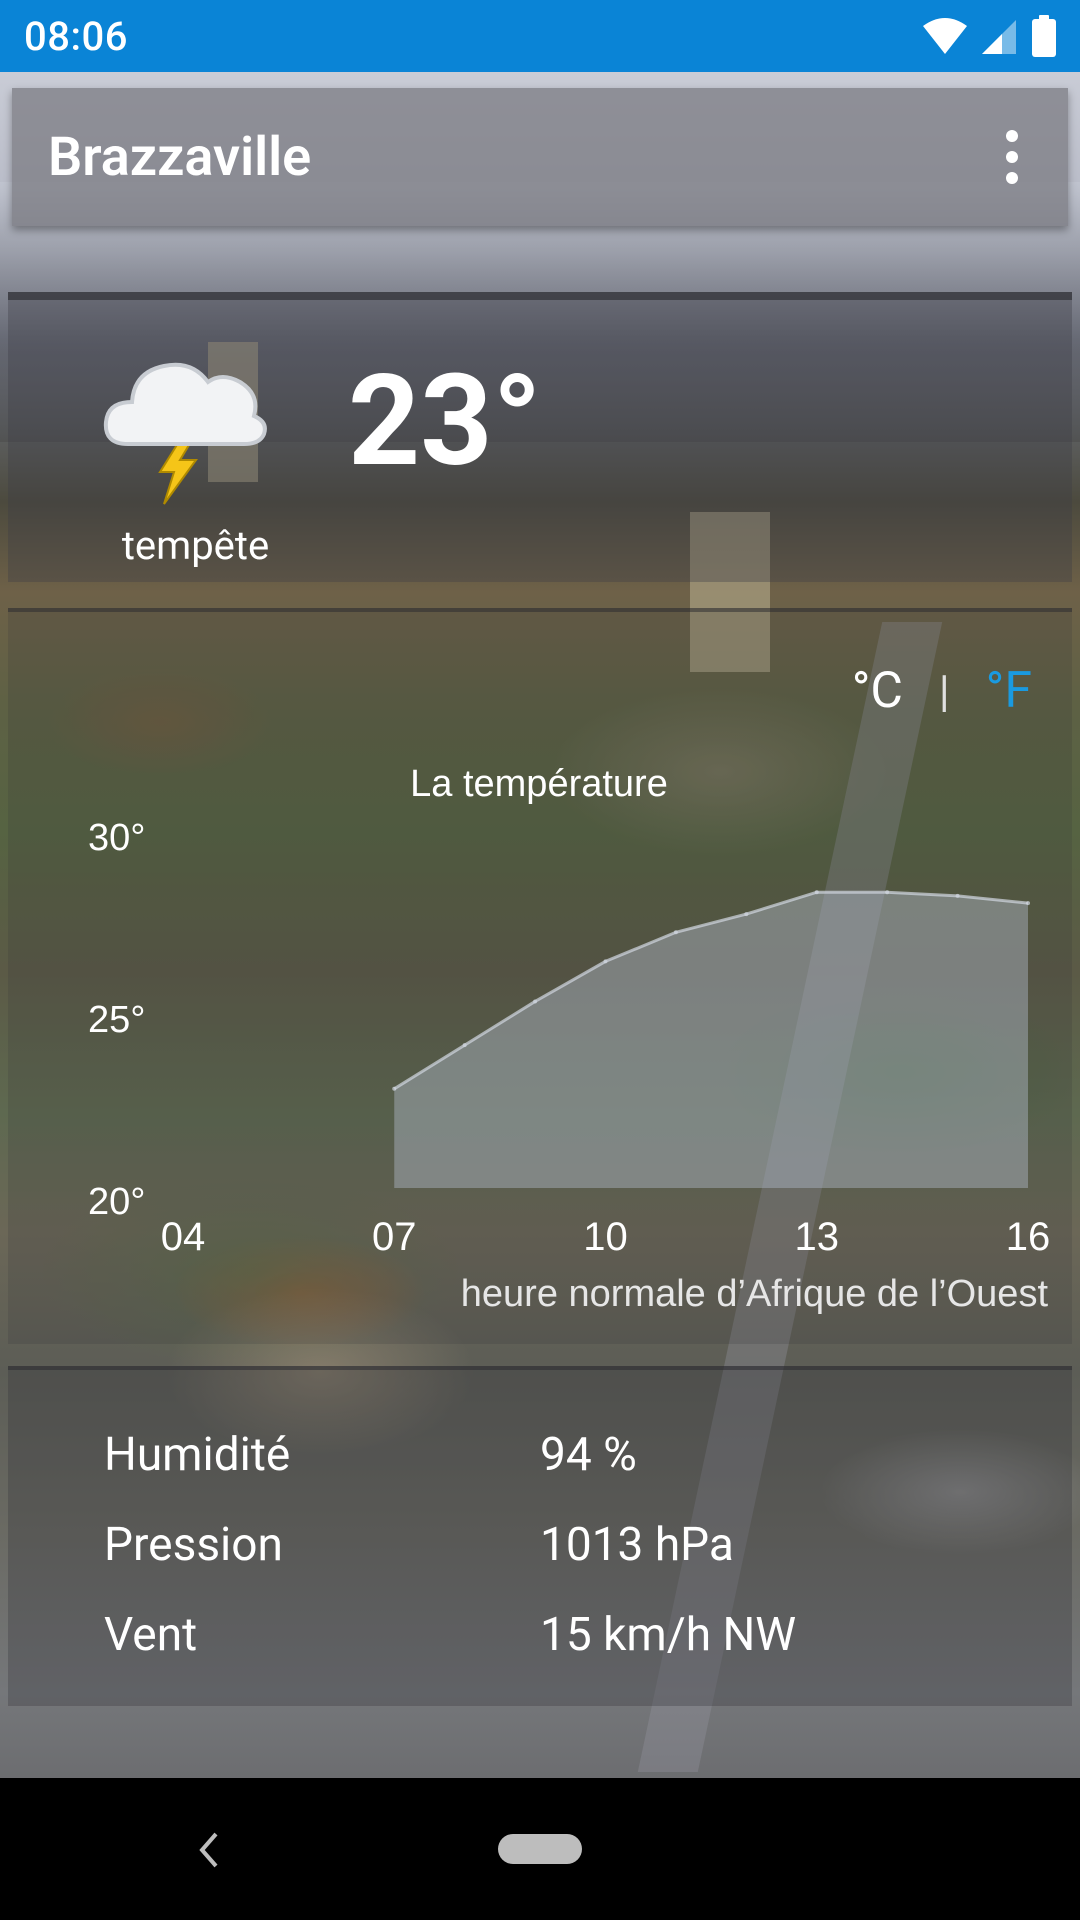  Describe the element at coordinates (208, 1850) in the screenshot. I see `back-icon` at that location.